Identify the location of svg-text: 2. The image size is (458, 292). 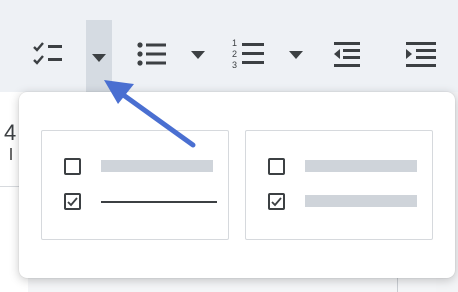
(234, 54).